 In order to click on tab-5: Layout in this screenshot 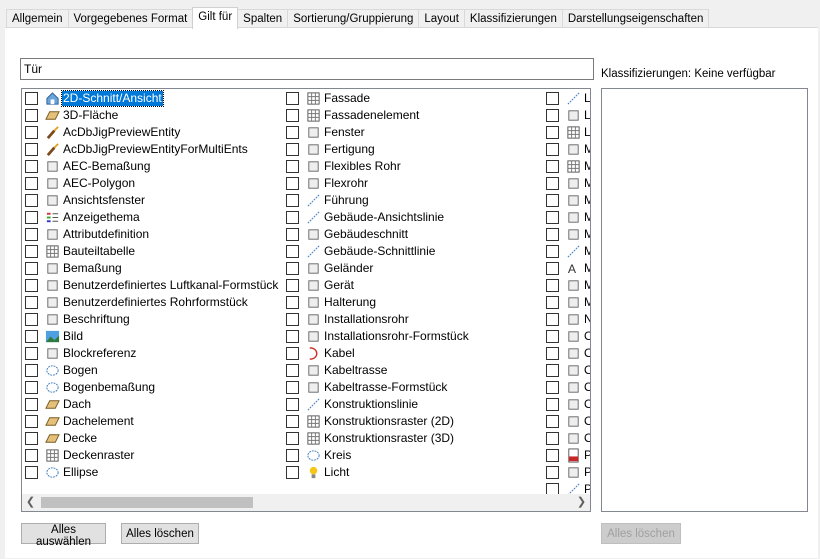, I will do `click(441, 18)`.